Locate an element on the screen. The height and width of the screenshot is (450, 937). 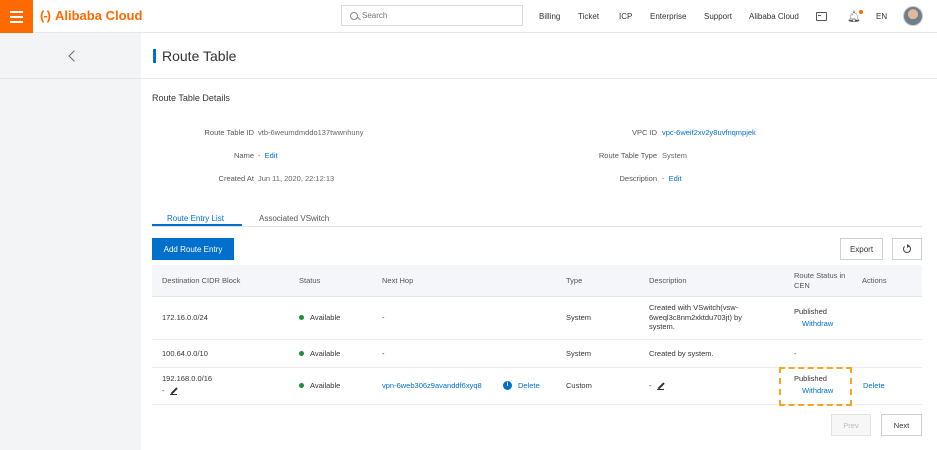
col-description: Description is located at coordinates (668, 280).